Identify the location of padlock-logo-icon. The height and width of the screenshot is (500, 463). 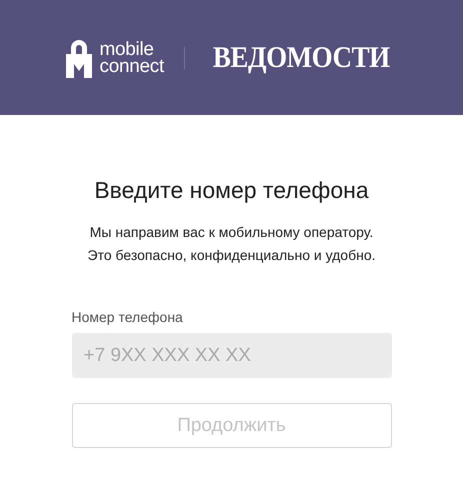
(79, 58).